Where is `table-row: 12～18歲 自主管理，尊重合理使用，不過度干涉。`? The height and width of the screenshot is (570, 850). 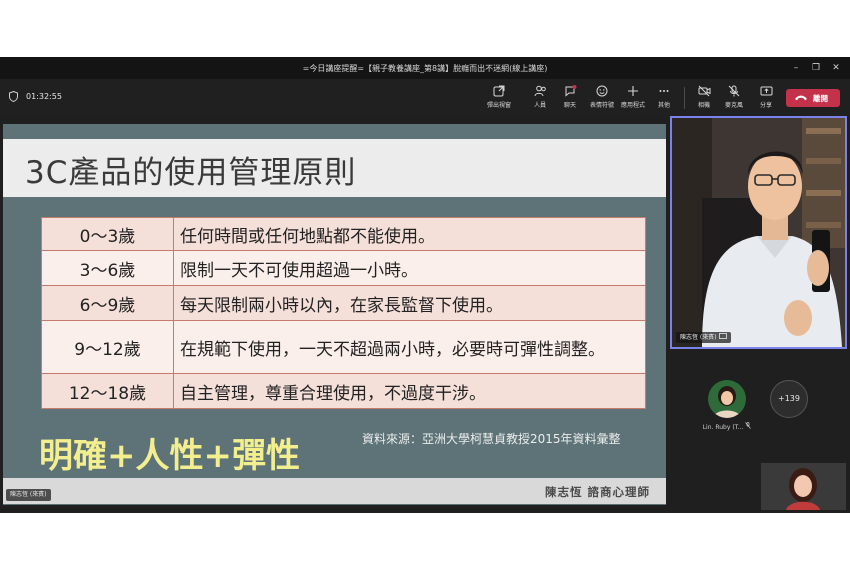 table-row: 12～18歲 自主管理，尊重合理使用，不過度干涉。 is located at coordinates (343, 391).